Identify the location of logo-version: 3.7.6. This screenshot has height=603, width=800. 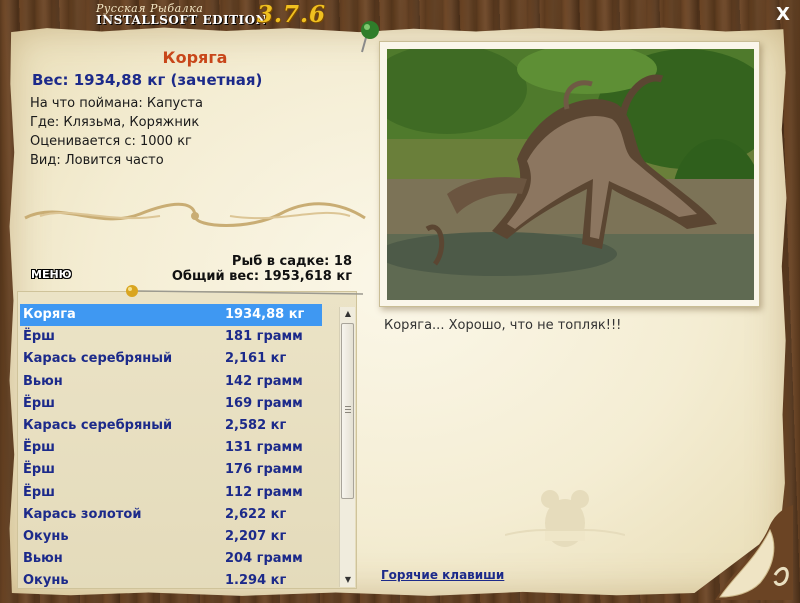
(292, 14).